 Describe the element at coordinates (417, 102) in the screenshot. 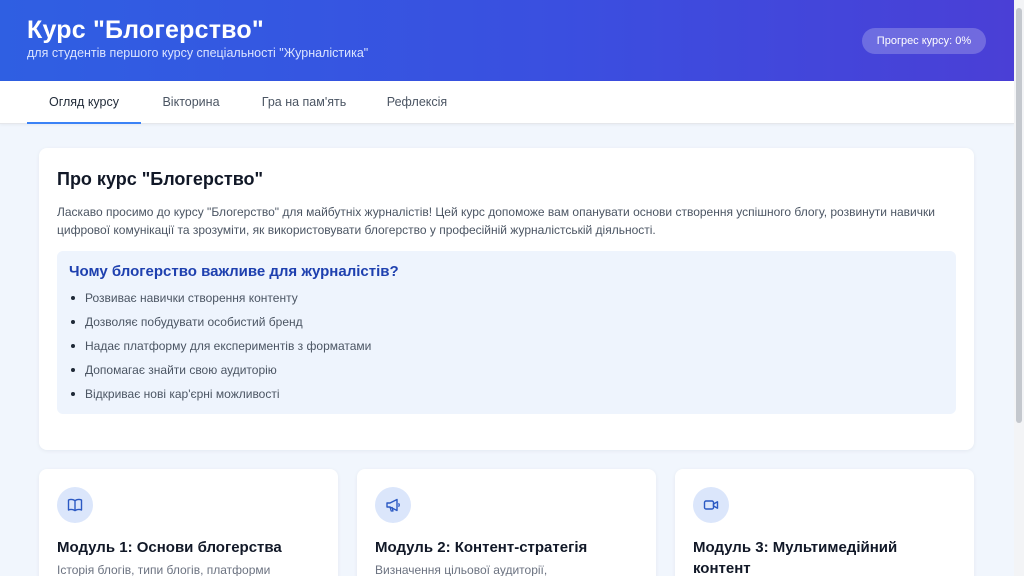

I see `tab-reflection: Рефлексія` at that location.